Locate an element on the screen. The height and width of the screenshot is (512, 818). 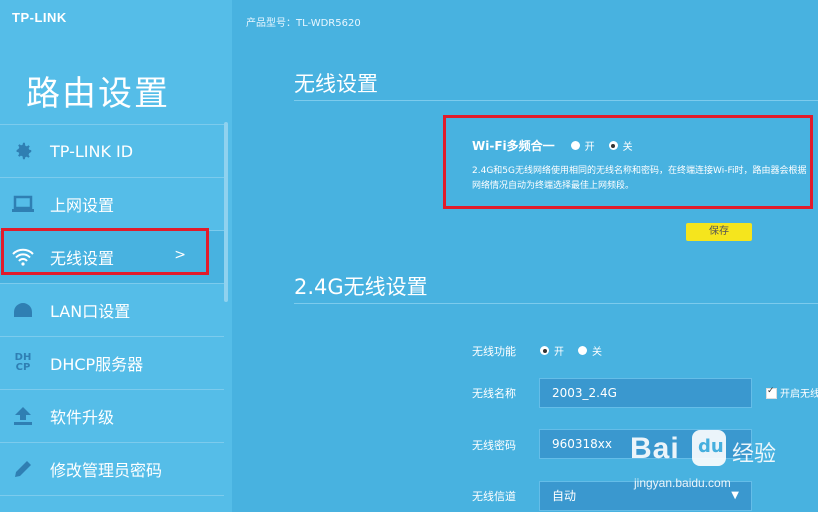
model-number: 产品型号：TL-WDR5620 is located at coordinates (303, 23).